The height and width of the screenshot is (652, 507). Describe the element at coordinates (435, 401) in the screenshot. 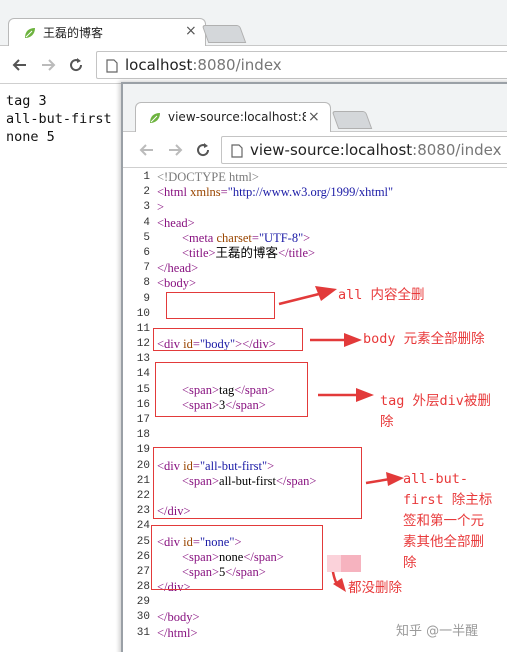

I see `annotation-line: tag 外层div被删` at that location.